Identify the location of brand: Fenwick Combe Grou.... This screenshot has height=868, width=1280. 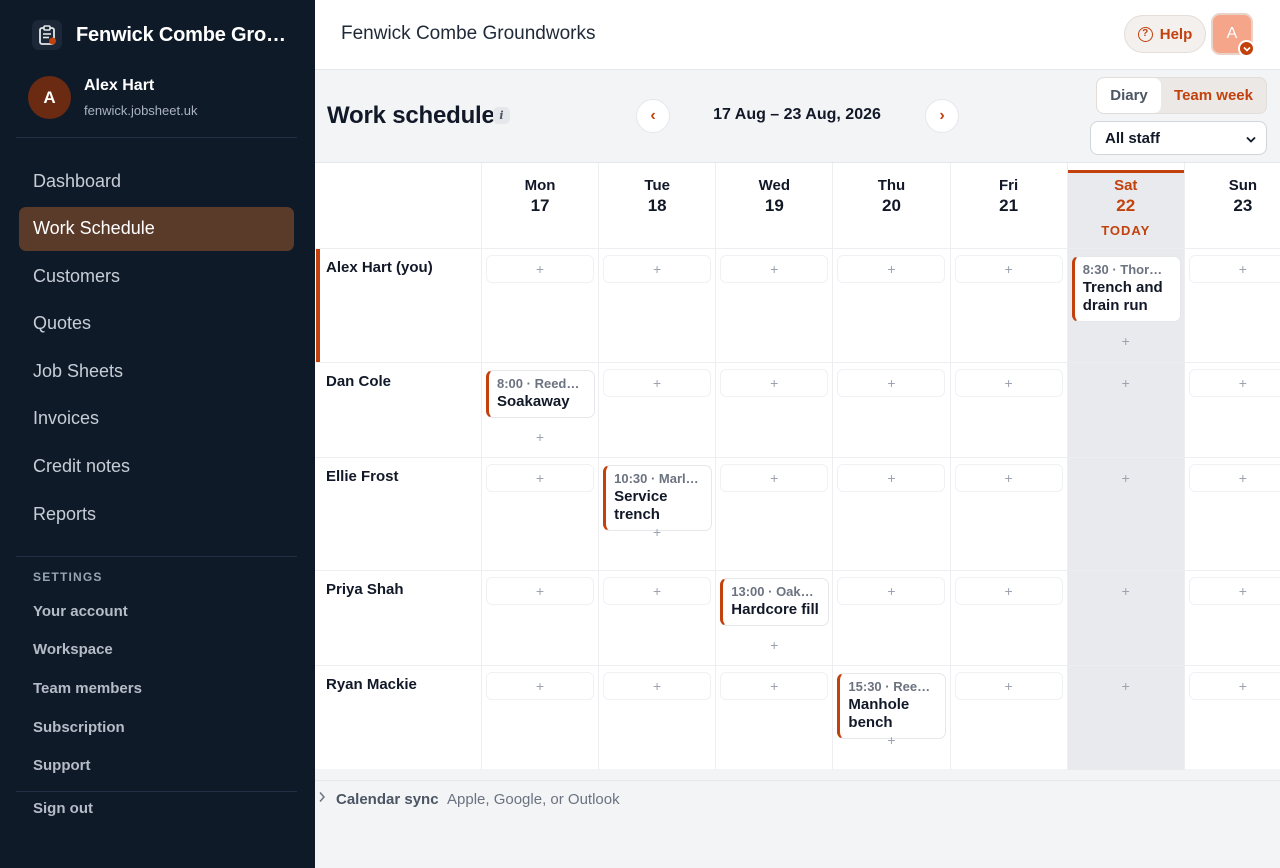
(162, 35).